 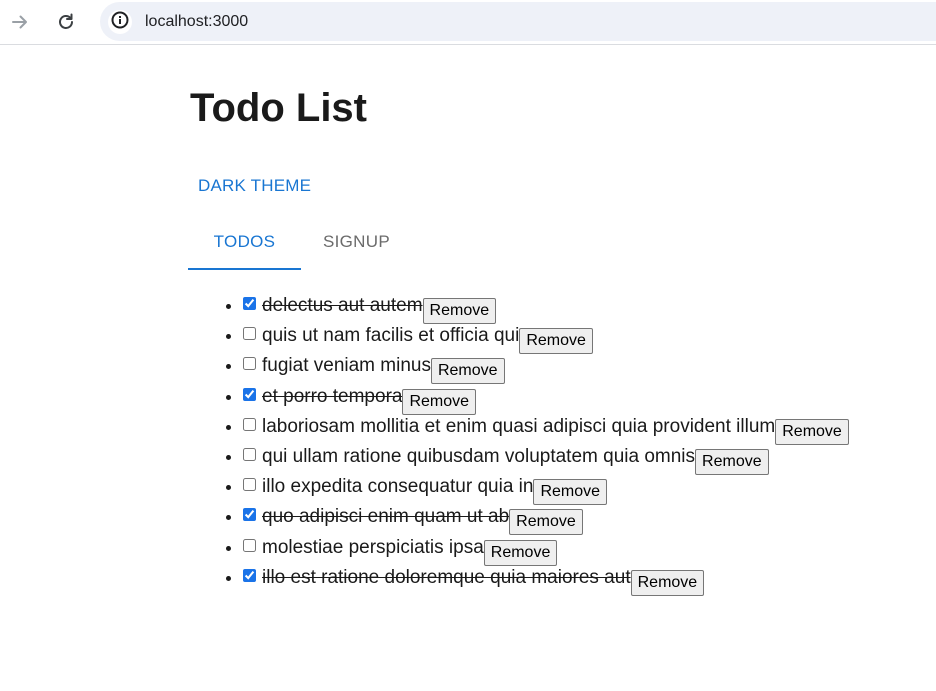 What do you see at coordinates (244, 269) in the screenshot?
I see `tab-indicator` at bounding box center [244, 269].